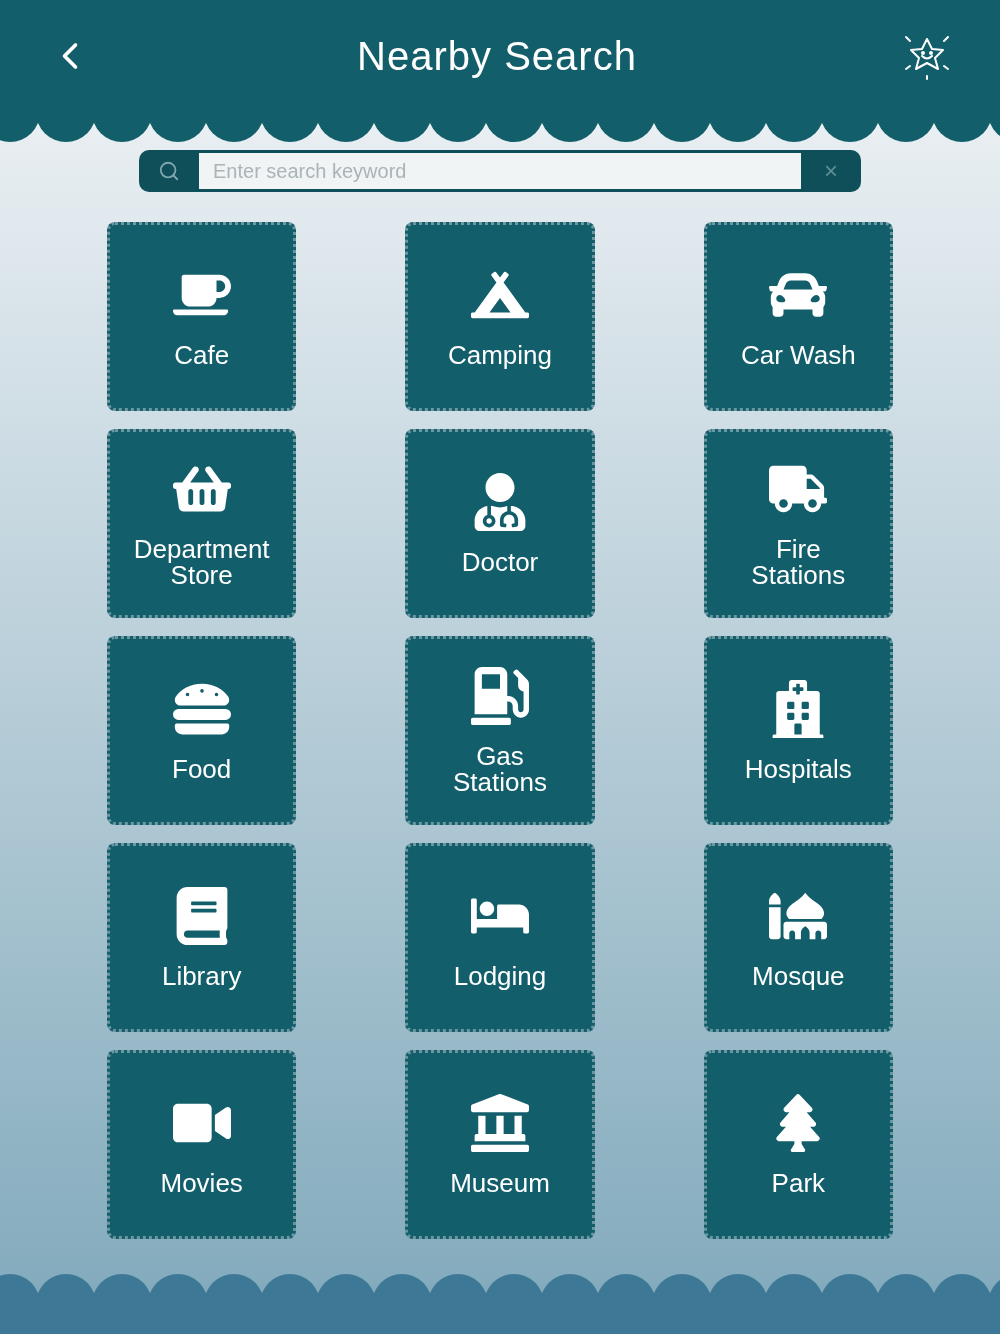 The width and height of the screenshot is (1000, 1334). I want to click on category-tile: Food, so click(202, 730).